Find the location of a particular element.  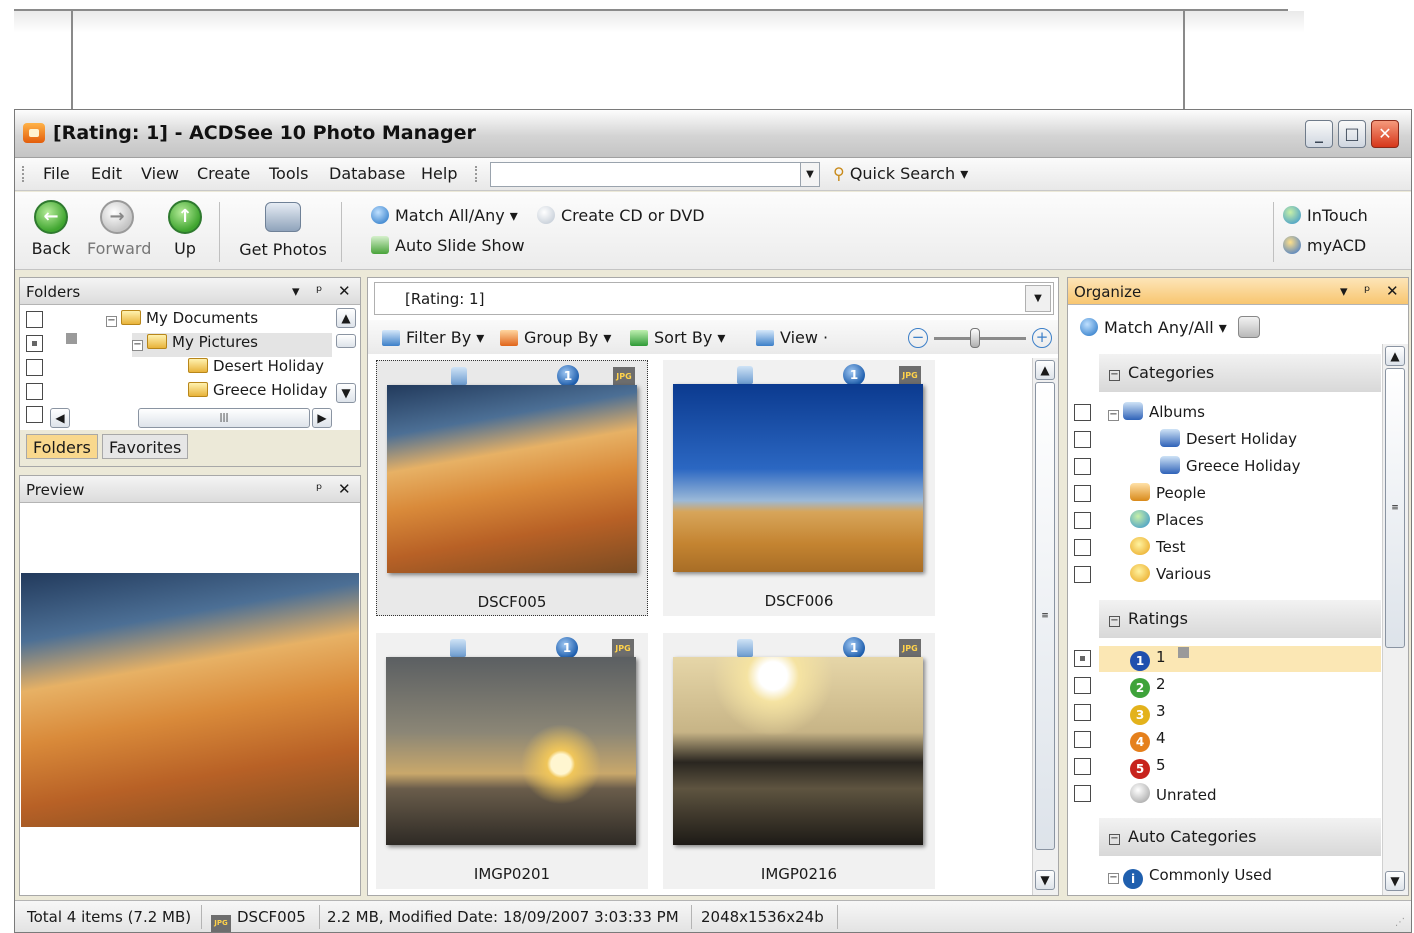

vertical-scrollbar: ▲ ≡ ▼ is located at coordinates (1045, 626).